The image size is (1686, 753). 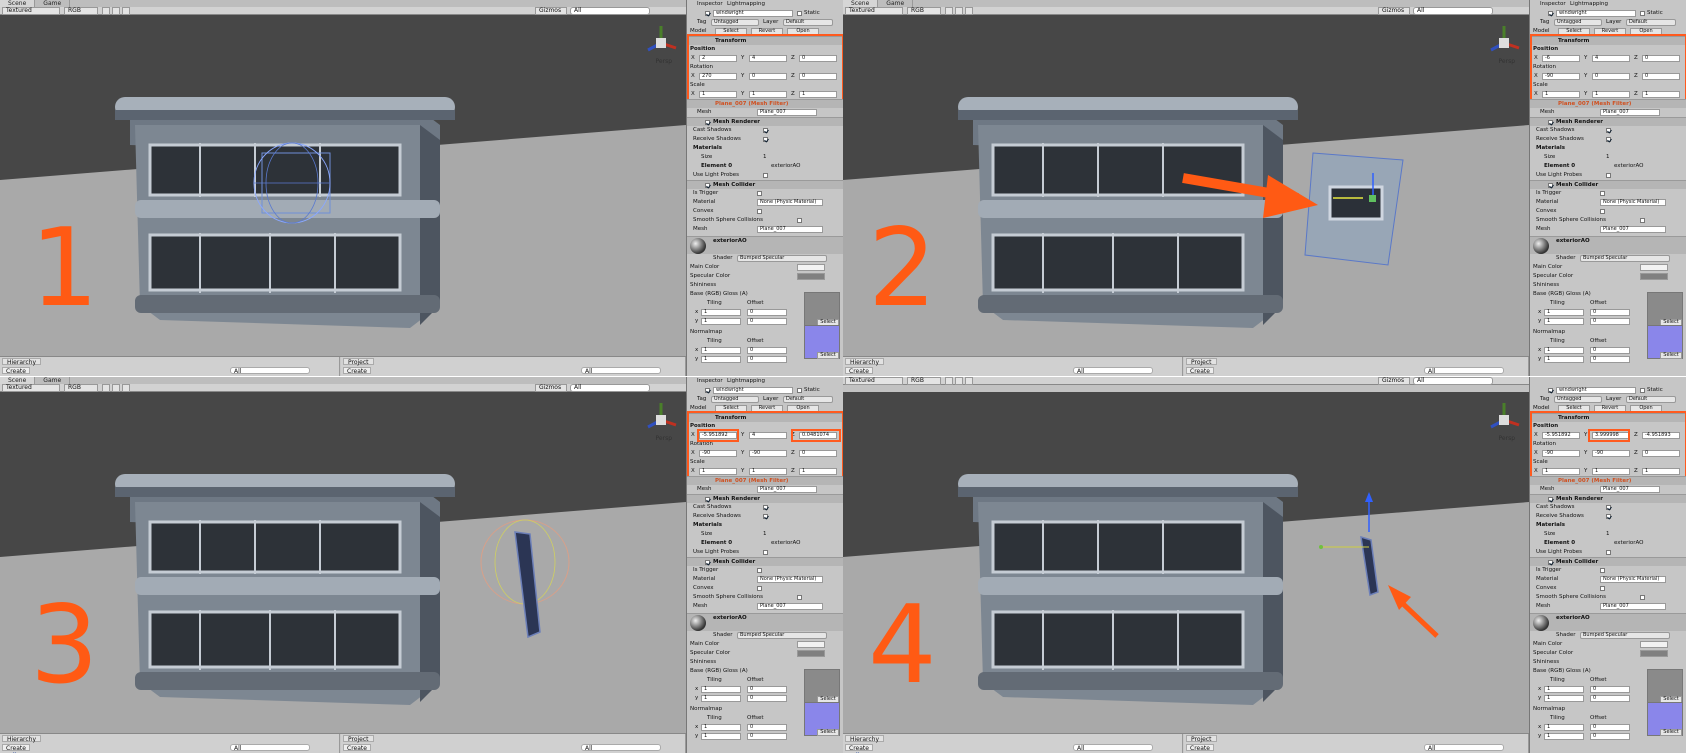 What do you see at coordinates (1596, 390) in the screenshot?
I see `object-name-field: windwright` at bounding box center [1596, 390].